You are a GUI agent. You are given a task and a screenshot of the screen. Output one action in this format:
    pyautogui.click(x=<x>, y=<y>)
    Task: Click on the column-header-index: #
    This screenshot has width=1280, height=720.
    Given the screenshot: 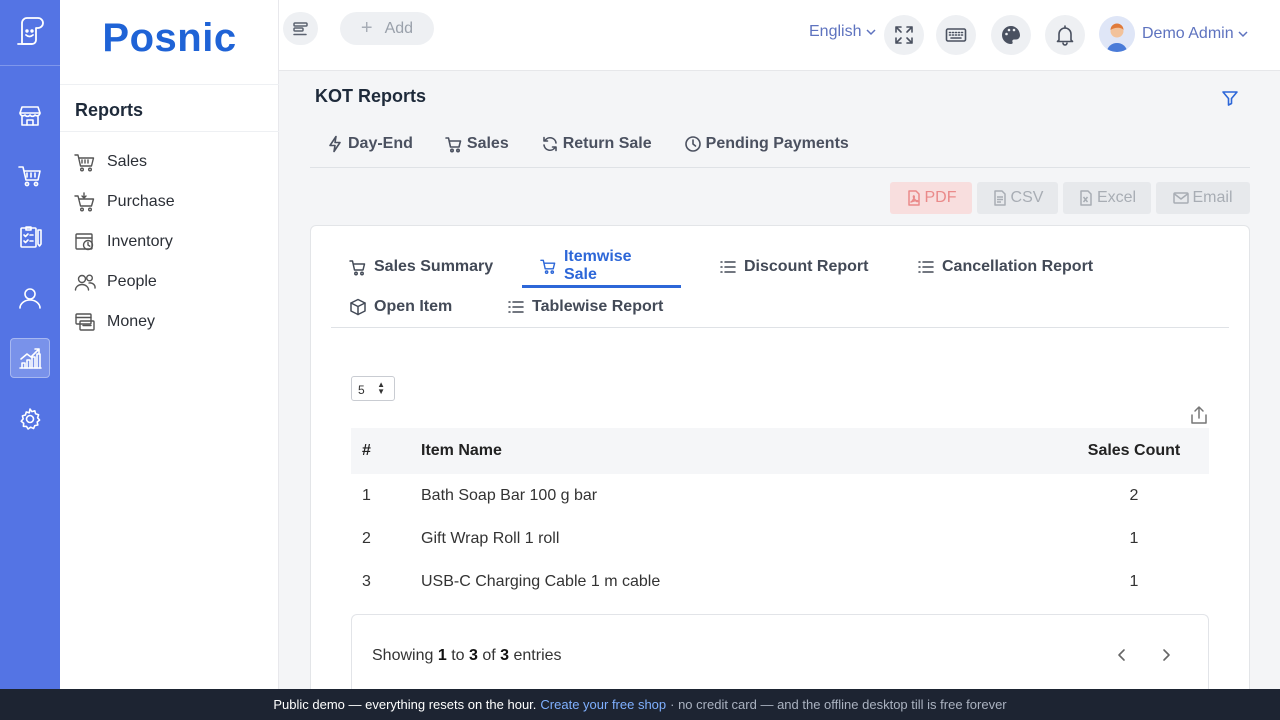 What is the action you would take?
    pyautogui.click(x=386, y=451)
    